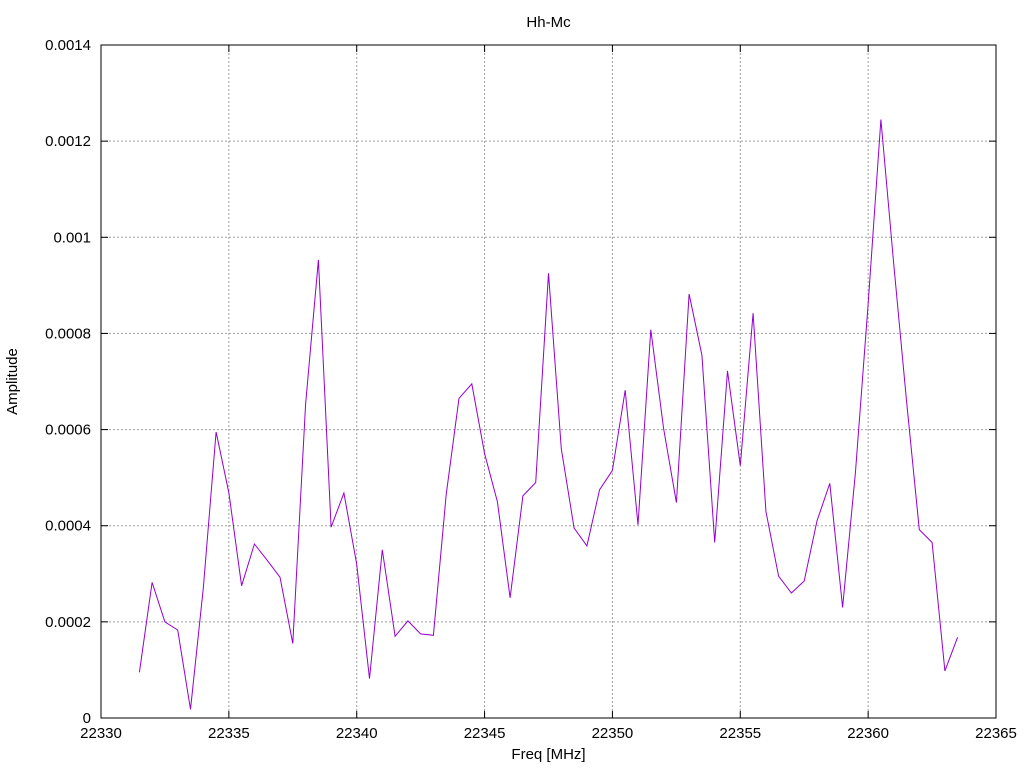 This screenshot has width=1024, height=768. I want to click on x-tick-label: 22330, so click(101, 733).